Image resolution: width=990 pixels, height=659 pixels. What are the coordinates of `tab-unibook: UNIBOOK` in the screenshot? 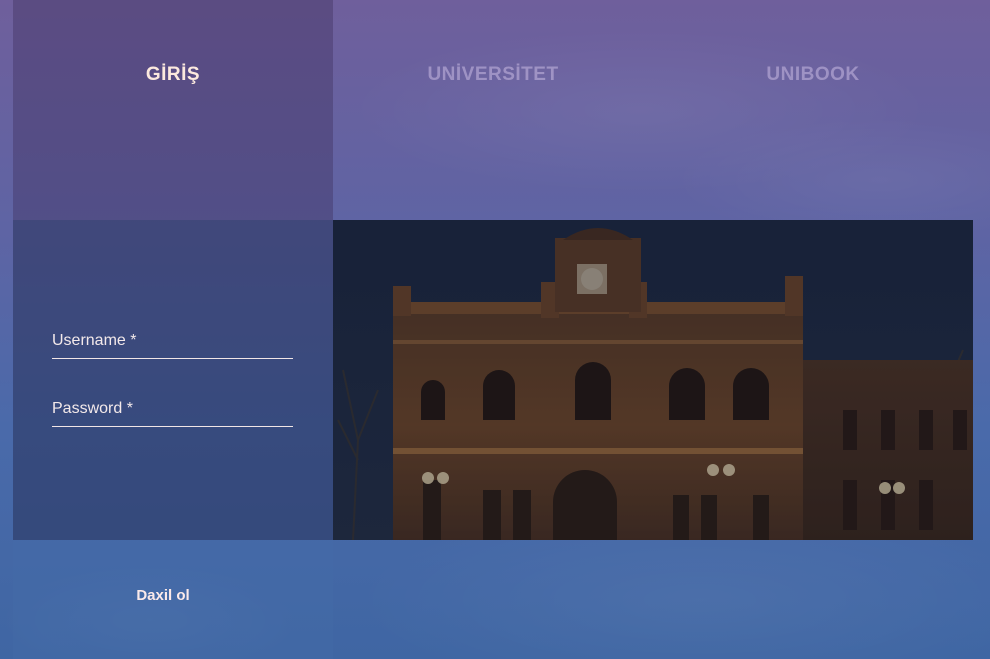 It's located at (813, 110).